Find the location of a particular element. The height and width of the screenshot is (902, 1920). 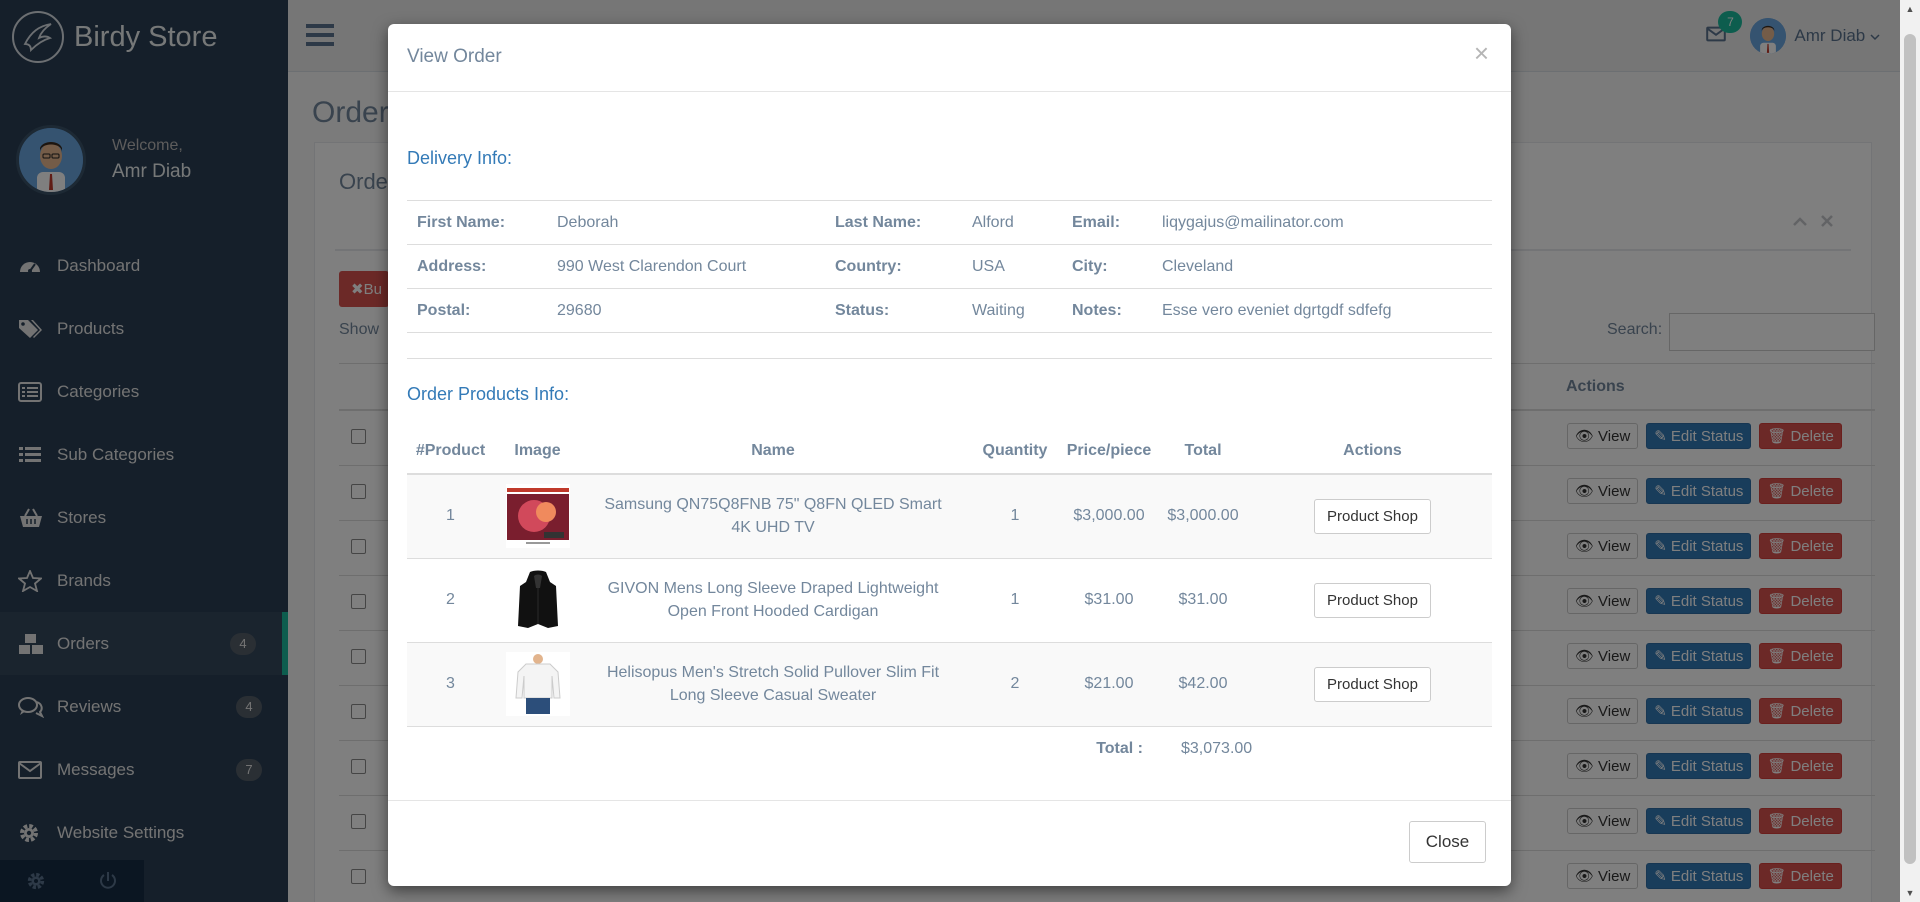

product-price: $3,000.00 is located at coordinates (1109, 516).